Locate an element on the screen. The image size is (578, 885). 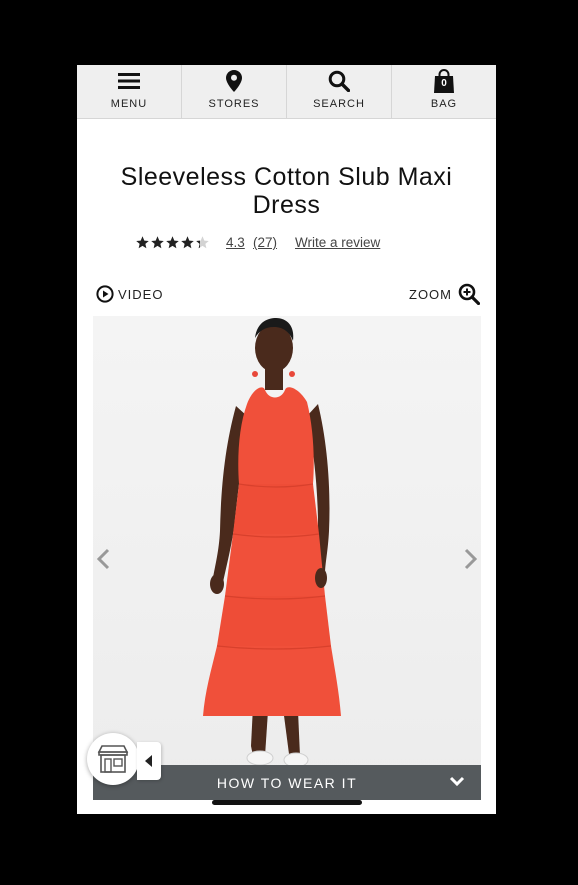
model-in-dress-illustration is located at coordinates (272, 543).